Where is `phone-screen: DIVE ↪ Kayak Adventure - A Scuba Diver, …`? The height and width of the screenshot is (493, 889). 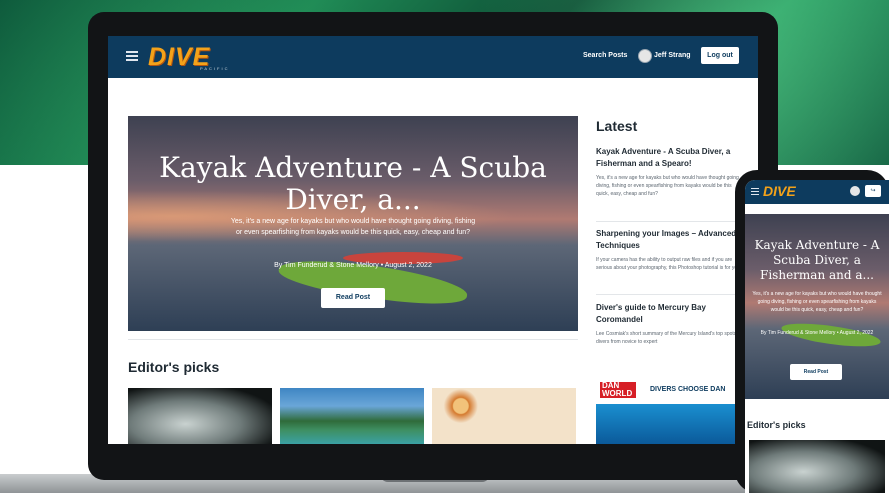
phone-screen: DIVE ↪ Kayak Adventure - A Scuba Diver, … is located at coordinates (817, 336).